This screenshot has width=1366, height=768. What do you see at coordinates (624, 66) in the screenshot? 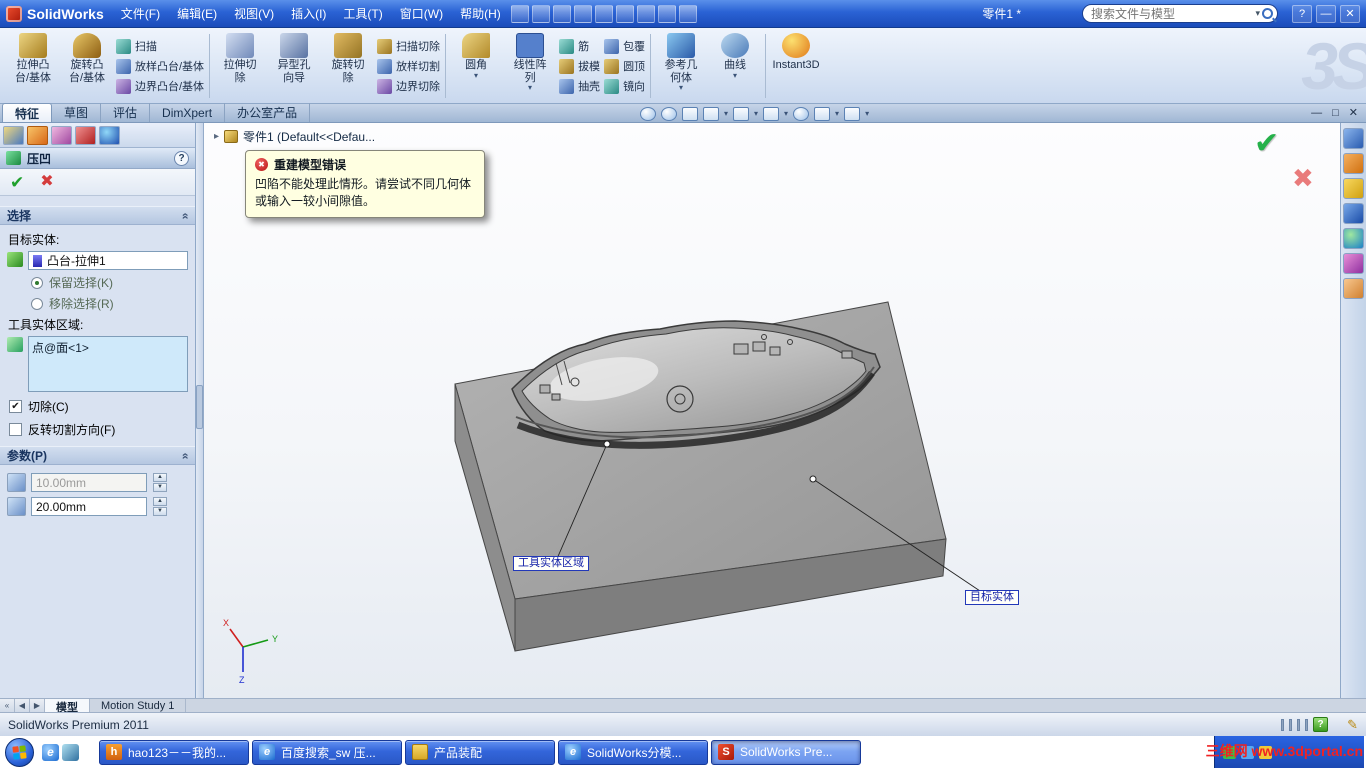
I see `dome-button: 圆顶` at bounding box center [624, 66].